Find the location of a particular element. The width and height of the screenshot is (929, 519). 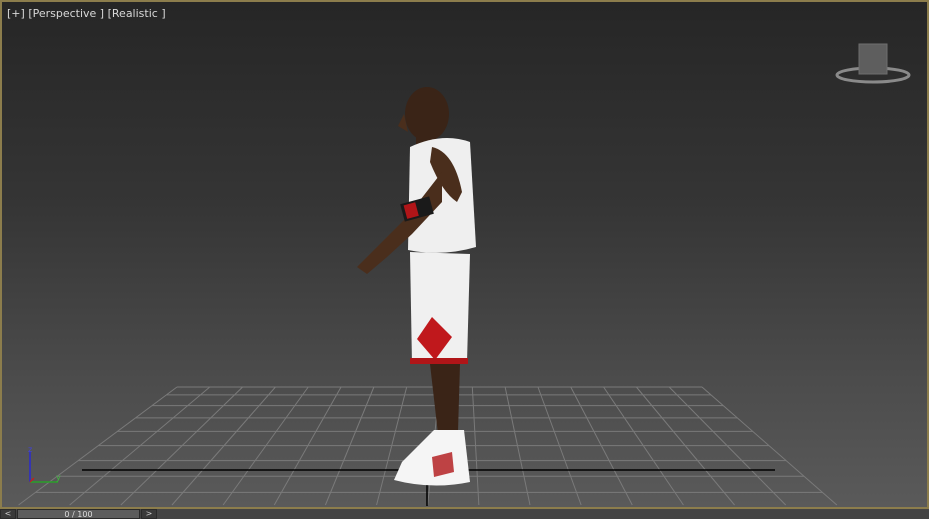

viewcube is located at coordinates (873, 64).